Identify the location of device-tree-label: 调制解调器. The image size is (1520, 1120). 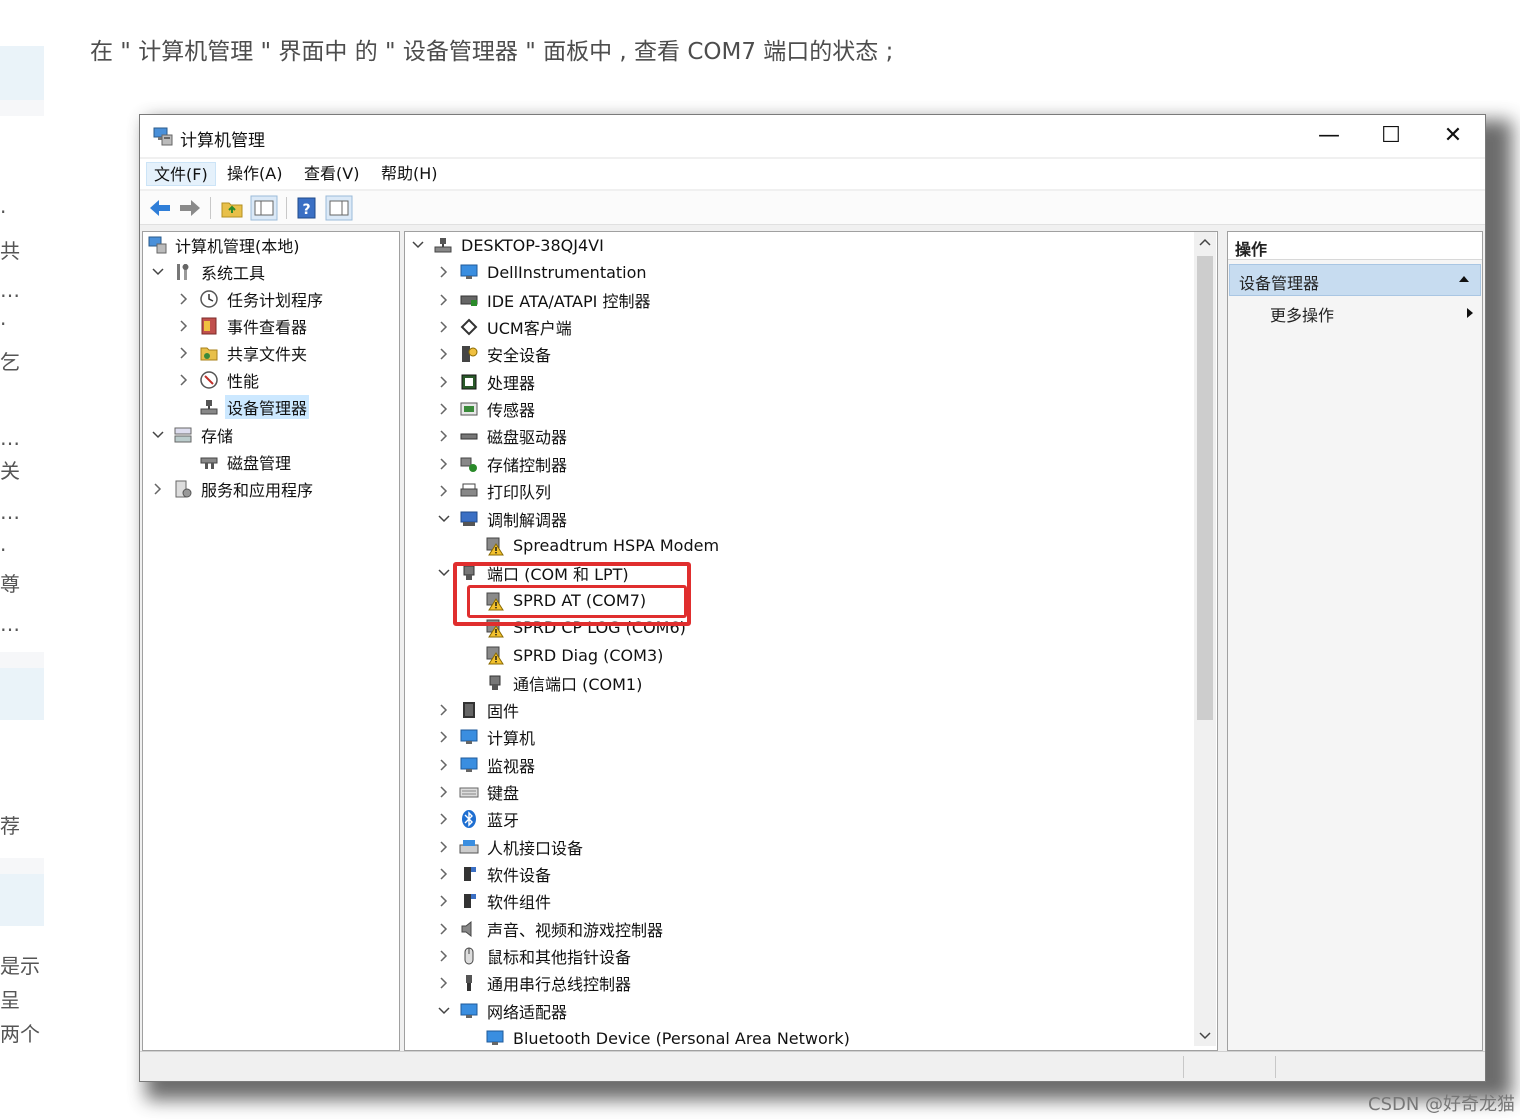
(527, 520).